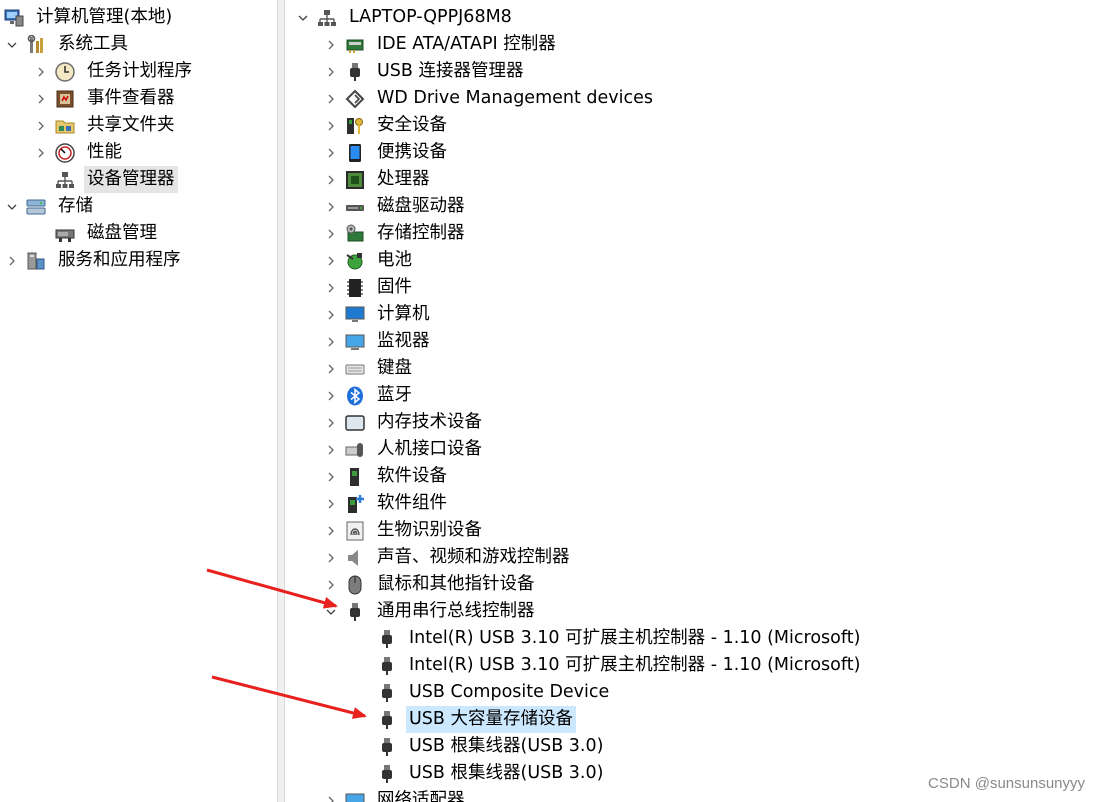  I want to click on security-key-icon, so click(355, 126).